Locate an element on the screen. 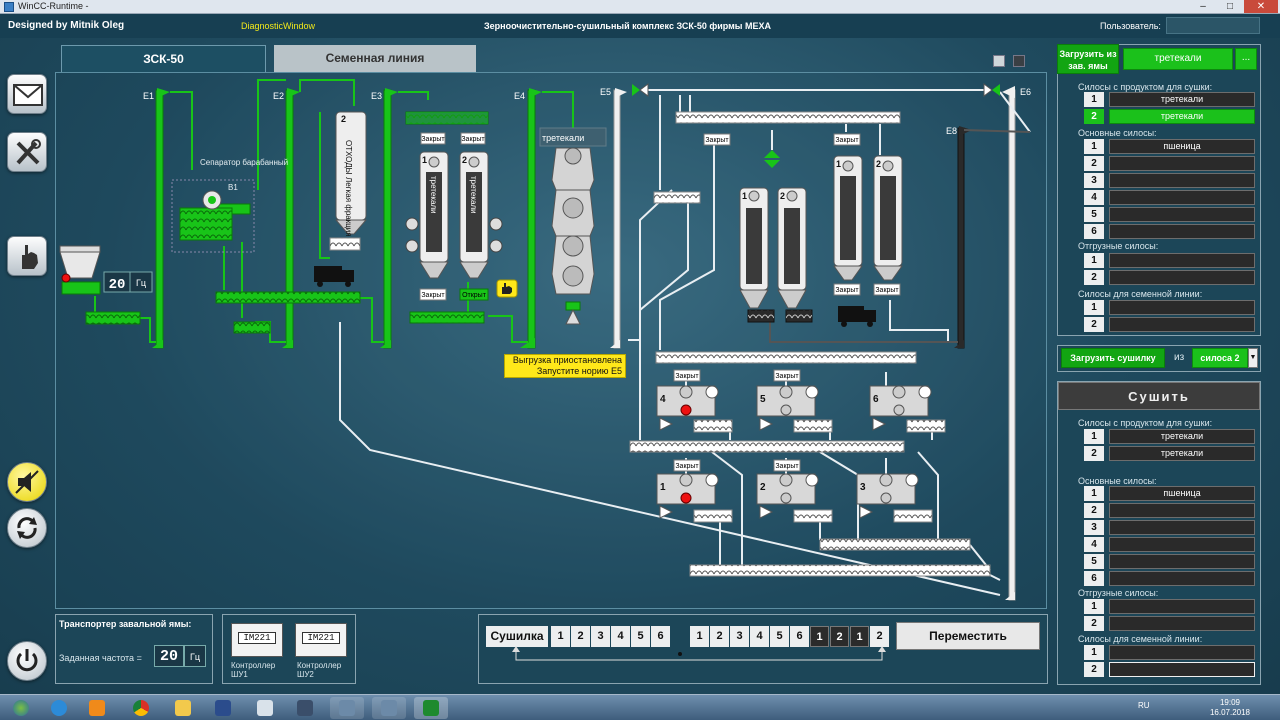 The height and width of the screenshot is (720, 1280). route-target-4: 4 is located at coordinates (759, 636).